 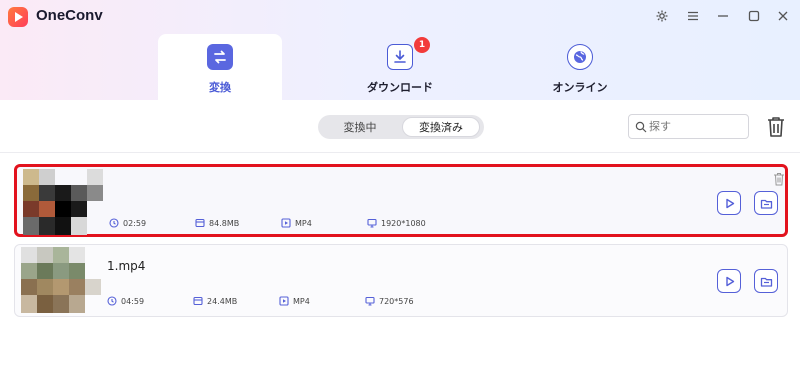 I want to click on divider, so click(x=400, y=152).